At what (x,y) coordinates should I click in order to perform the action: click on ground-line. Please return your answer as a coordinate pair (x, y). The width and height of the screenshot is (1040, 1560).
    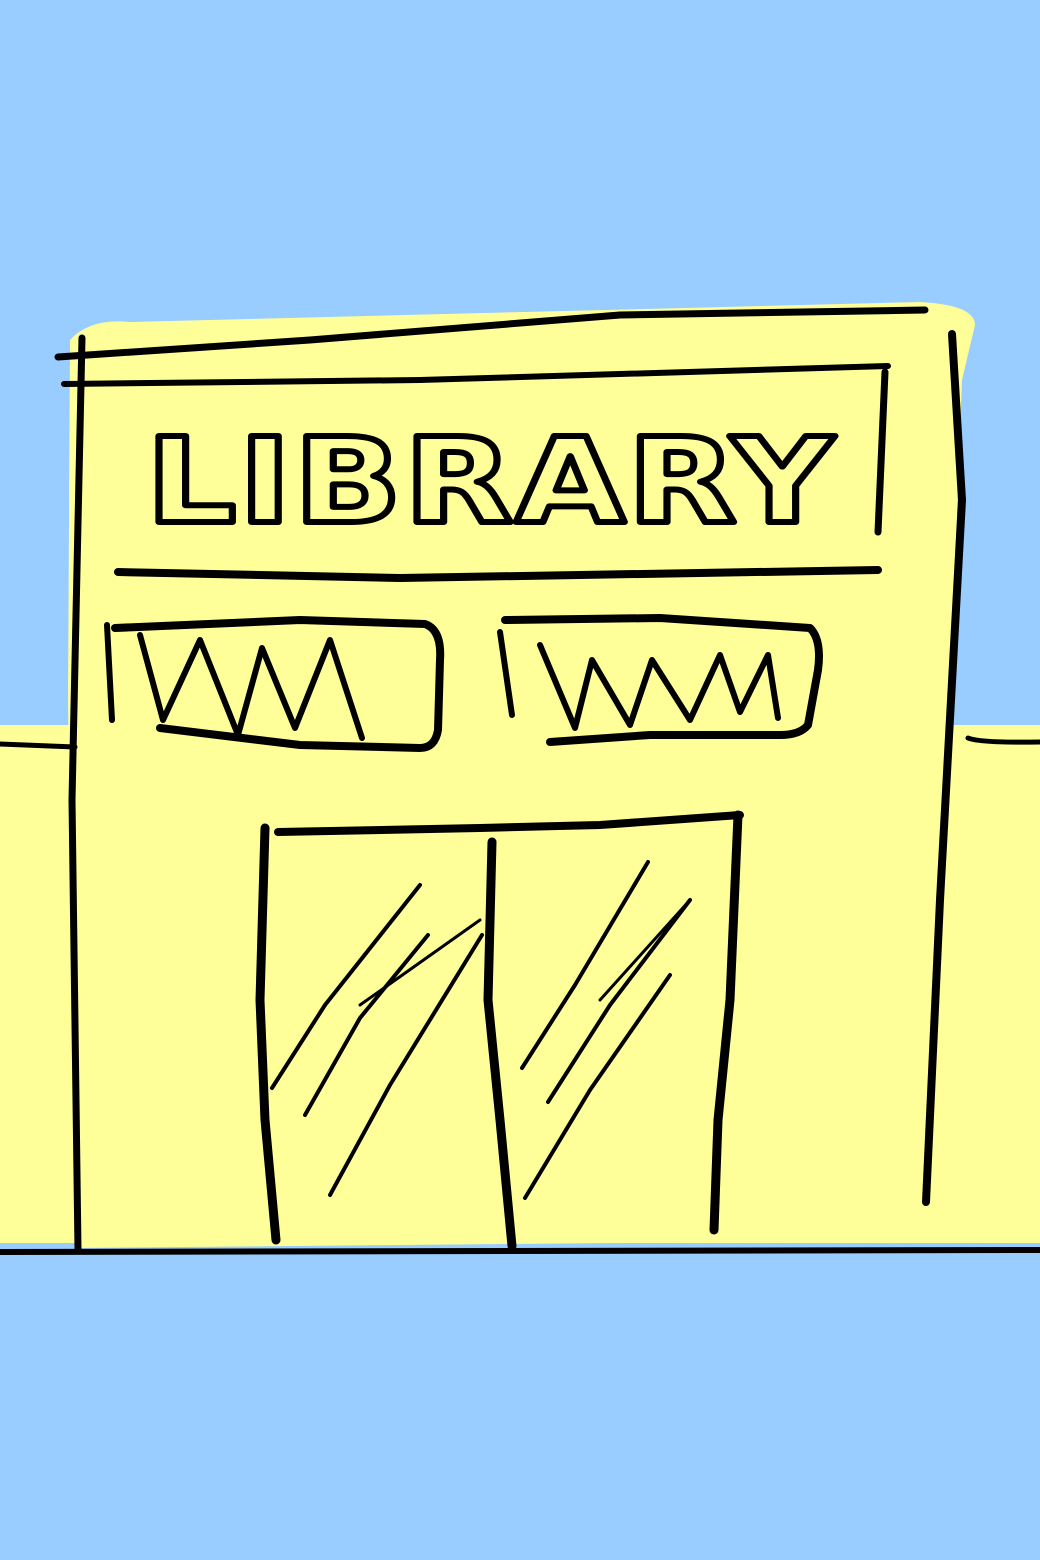
    Looking at the image, I should click on (520, 1251).